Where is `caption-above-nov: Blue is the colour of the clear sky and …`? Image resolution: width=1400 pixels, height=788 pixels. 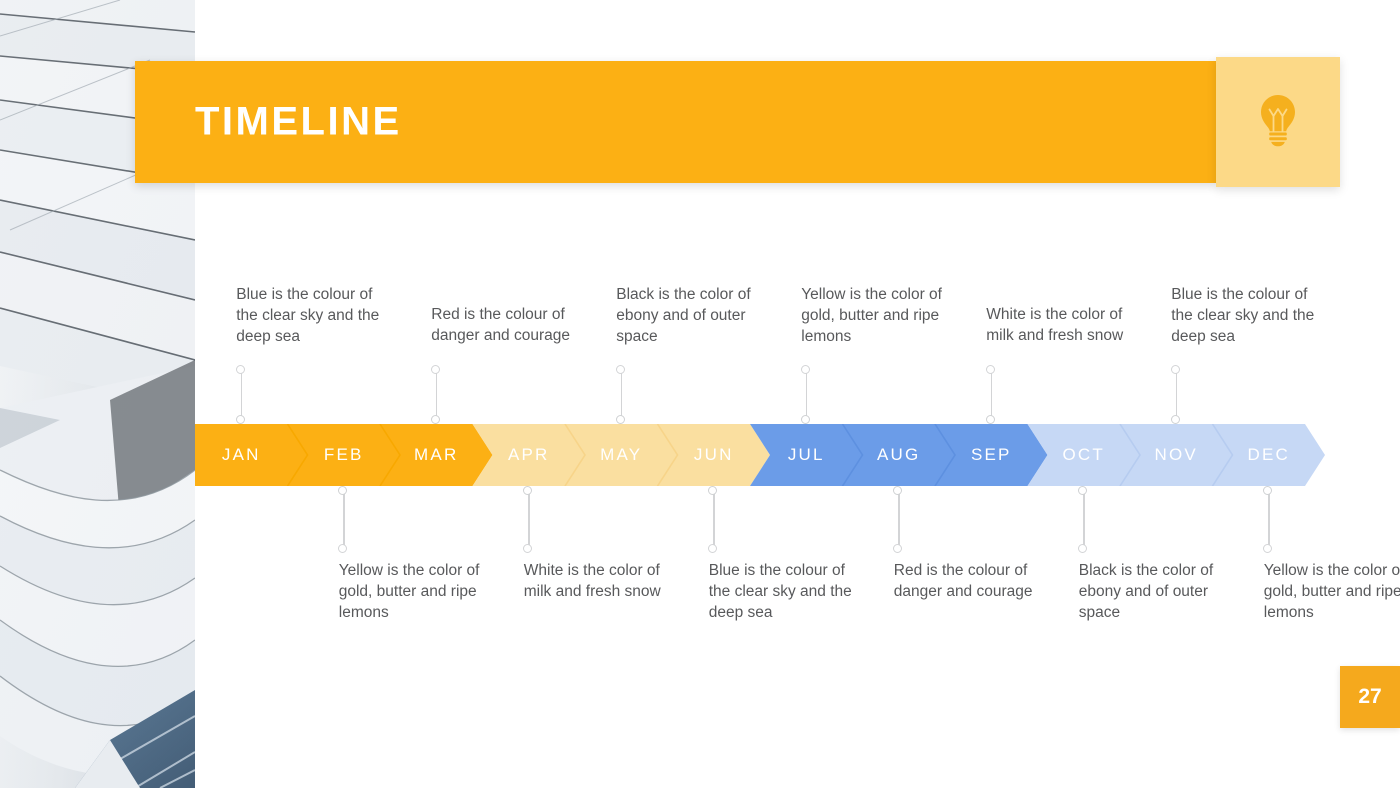
caption-above-nov: Blue is the colour of the clear sky and … is located at coordinates (1243, 315).